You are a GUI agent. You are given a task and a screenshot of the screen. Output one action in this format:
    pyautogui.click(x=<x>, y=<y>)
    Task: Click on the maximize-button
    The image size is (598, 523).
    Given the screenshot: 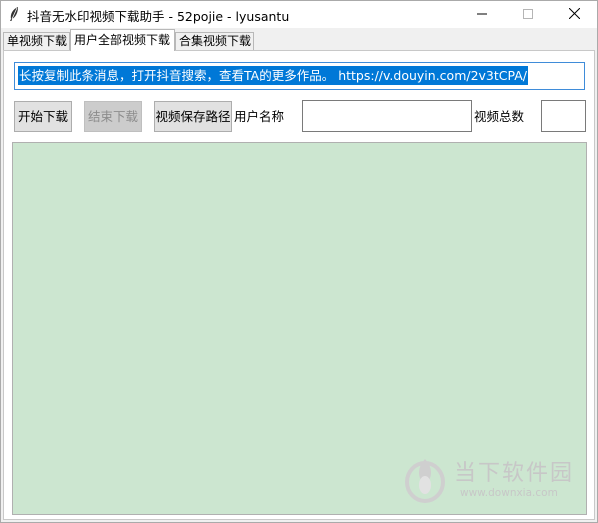 What is the action you would take?
    pyautogui.click(x=528, y=14)
    